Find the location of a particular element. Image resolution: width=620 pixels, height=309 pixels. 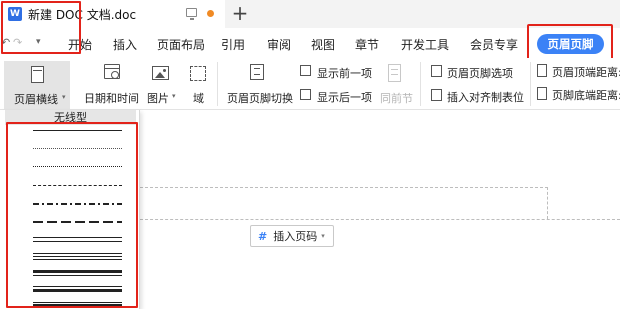

footer-bottom-distance-icon is located at coordinates (542, 93).